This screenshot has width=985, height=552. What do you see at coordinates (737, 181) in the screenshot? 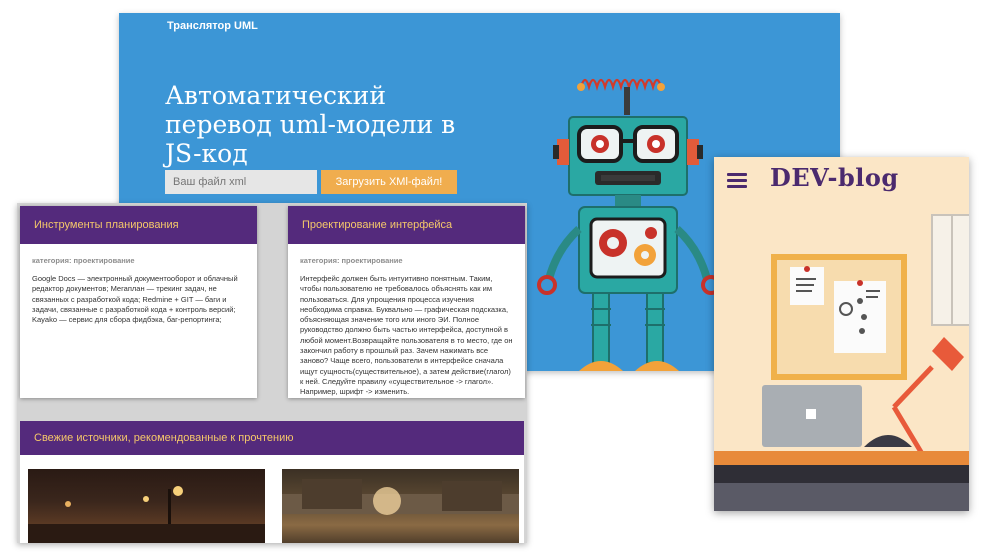
I see `hamburger-menu-icon` at bounding box center [737, 181].